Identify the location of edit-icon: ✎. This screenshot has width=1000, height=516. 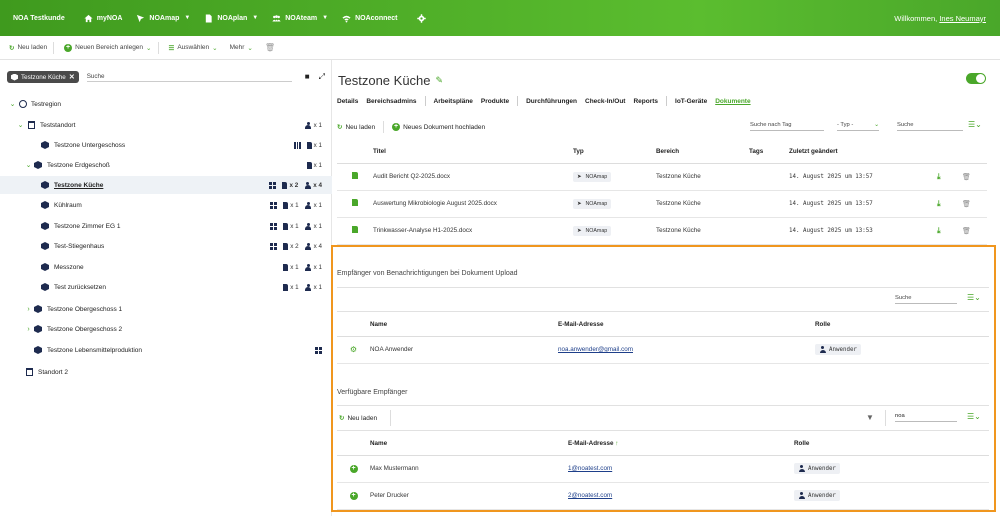
(440, 80).